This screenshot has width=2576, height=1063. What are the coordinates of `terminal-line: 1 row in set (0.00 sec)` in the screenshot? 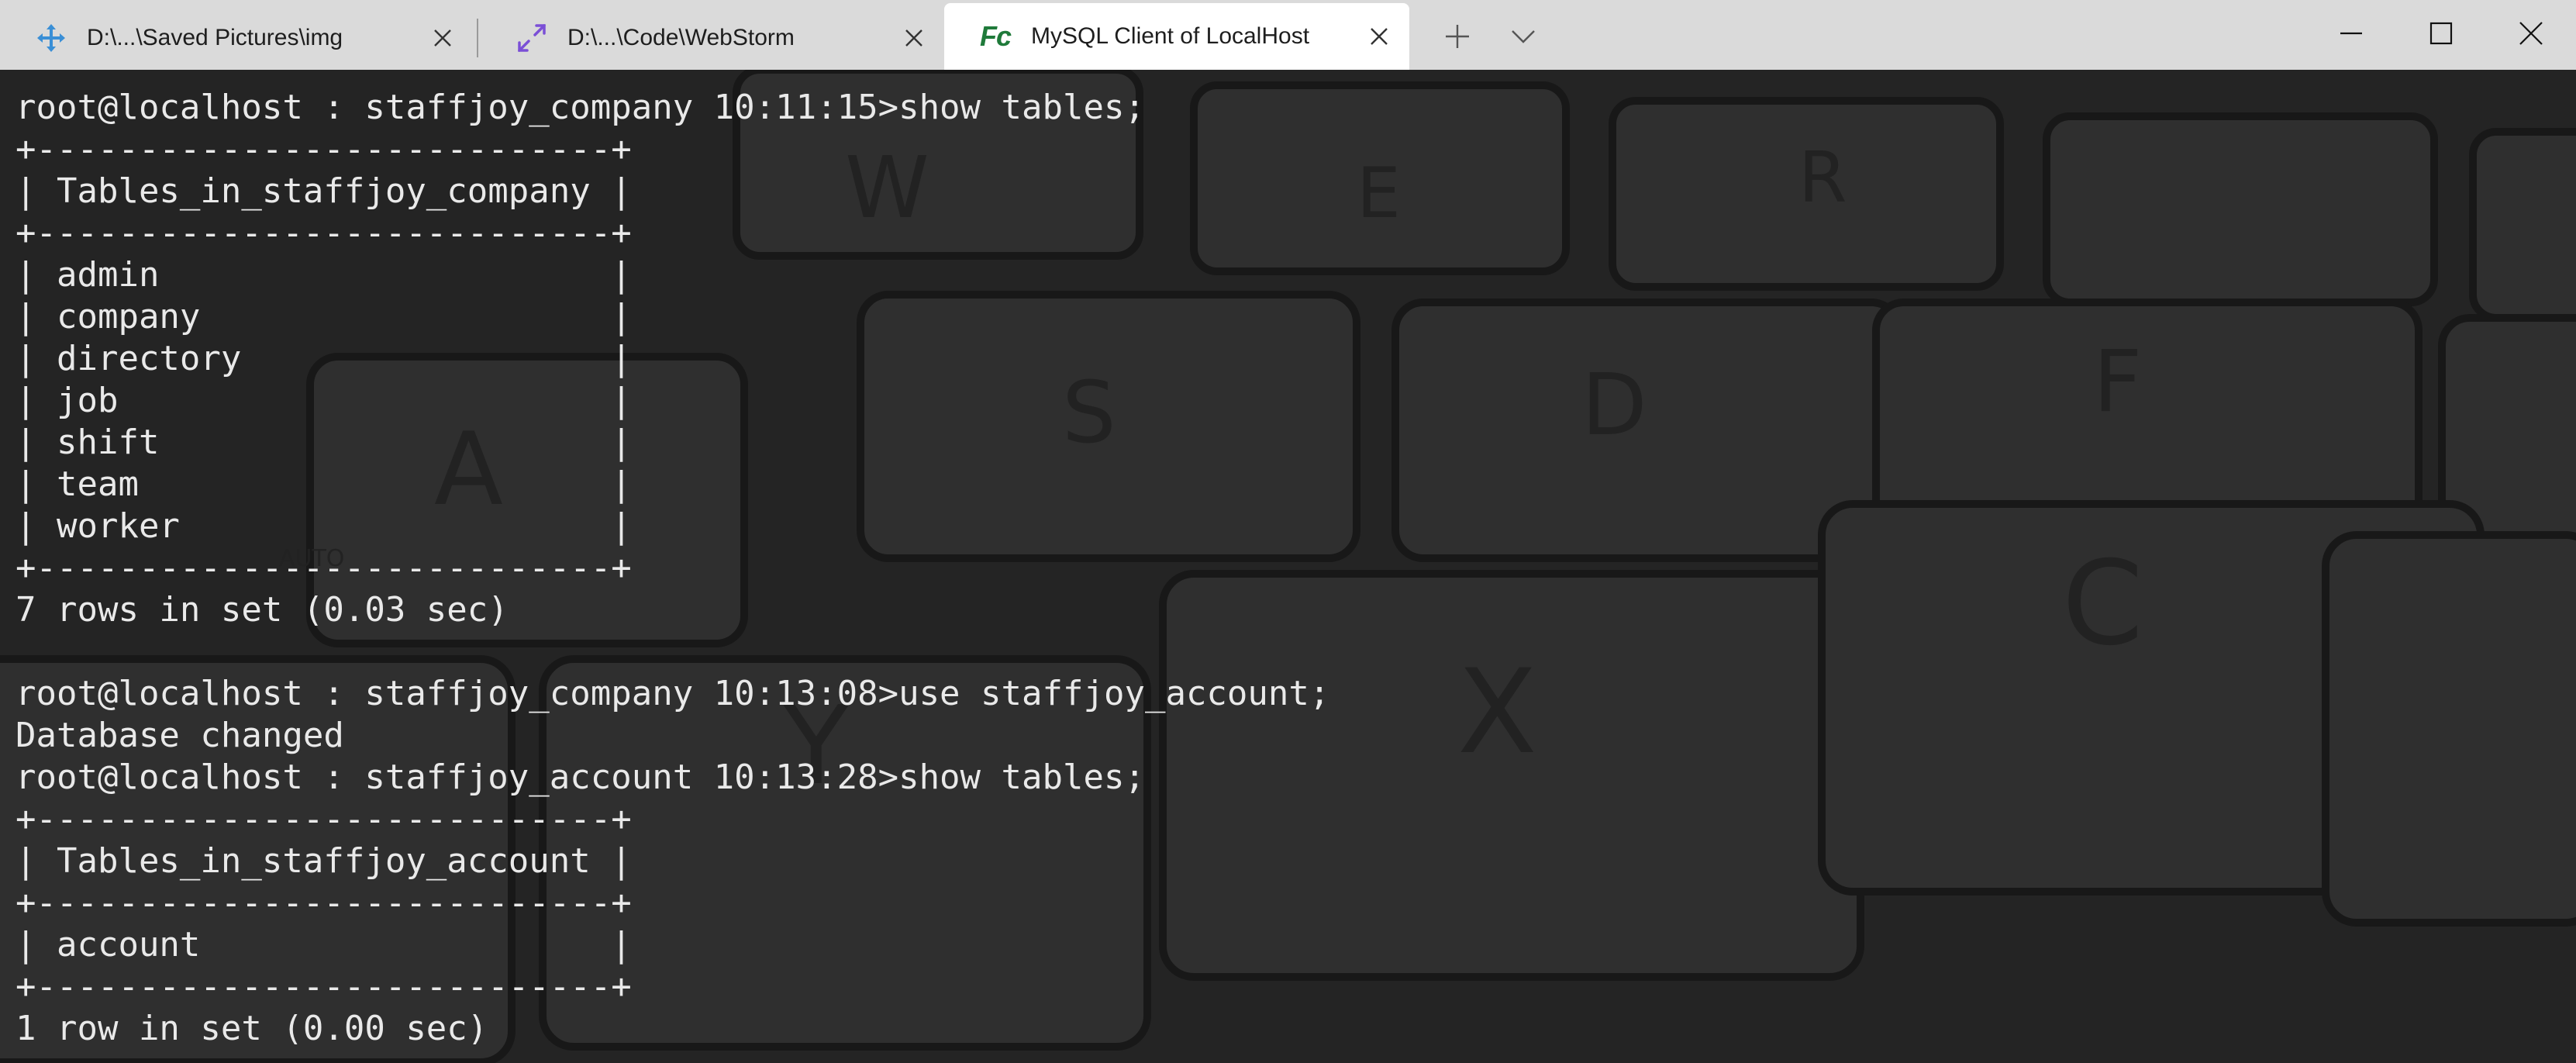 It's located at (252, 1028).